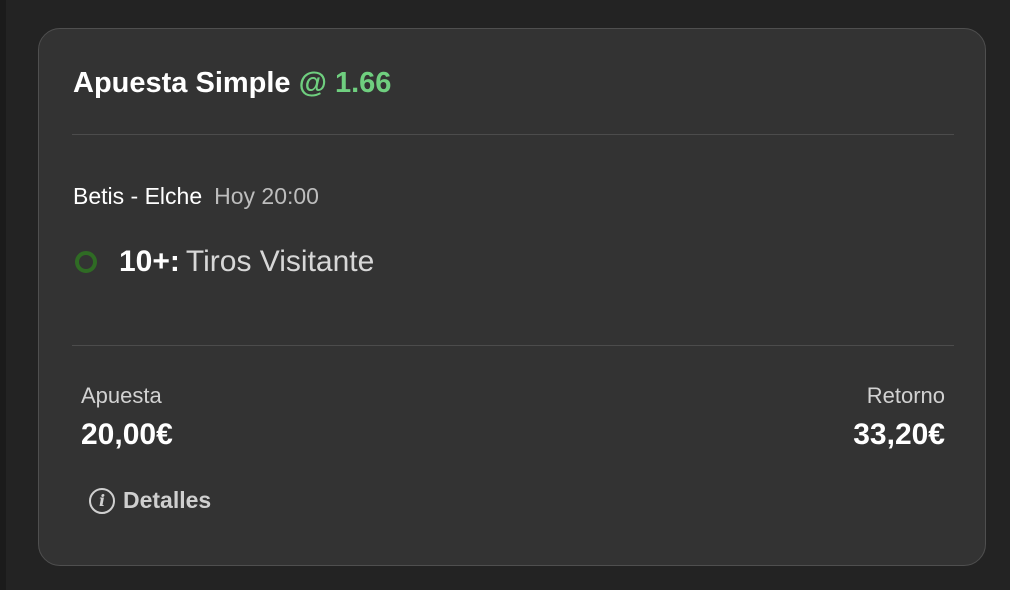  I want to click on event-time: Hoy 20:00, so click(266, 196).